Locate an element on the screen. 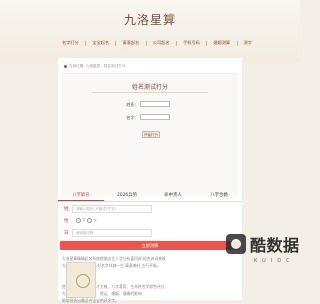 This screenshot has width=320, height=304. start-score-button: 开始打分 is located at coordinates (151, 134).